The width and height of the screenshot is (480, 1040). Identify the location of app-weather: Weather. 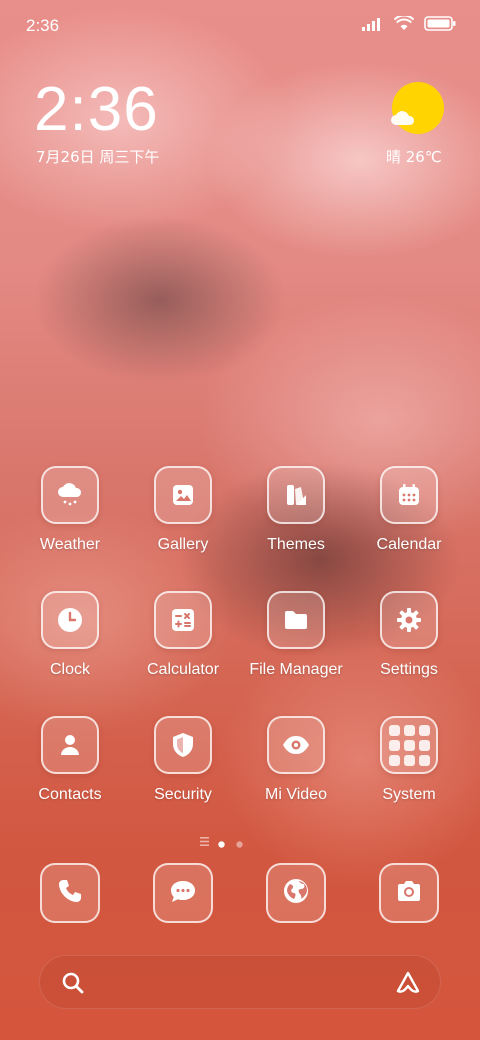
(70, 516).